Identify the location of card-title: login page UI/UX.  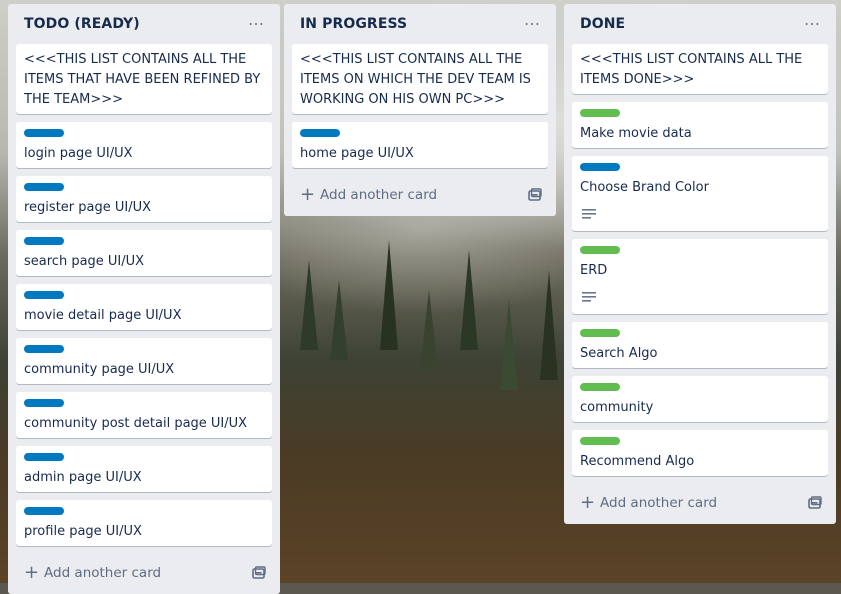
(78, 153).